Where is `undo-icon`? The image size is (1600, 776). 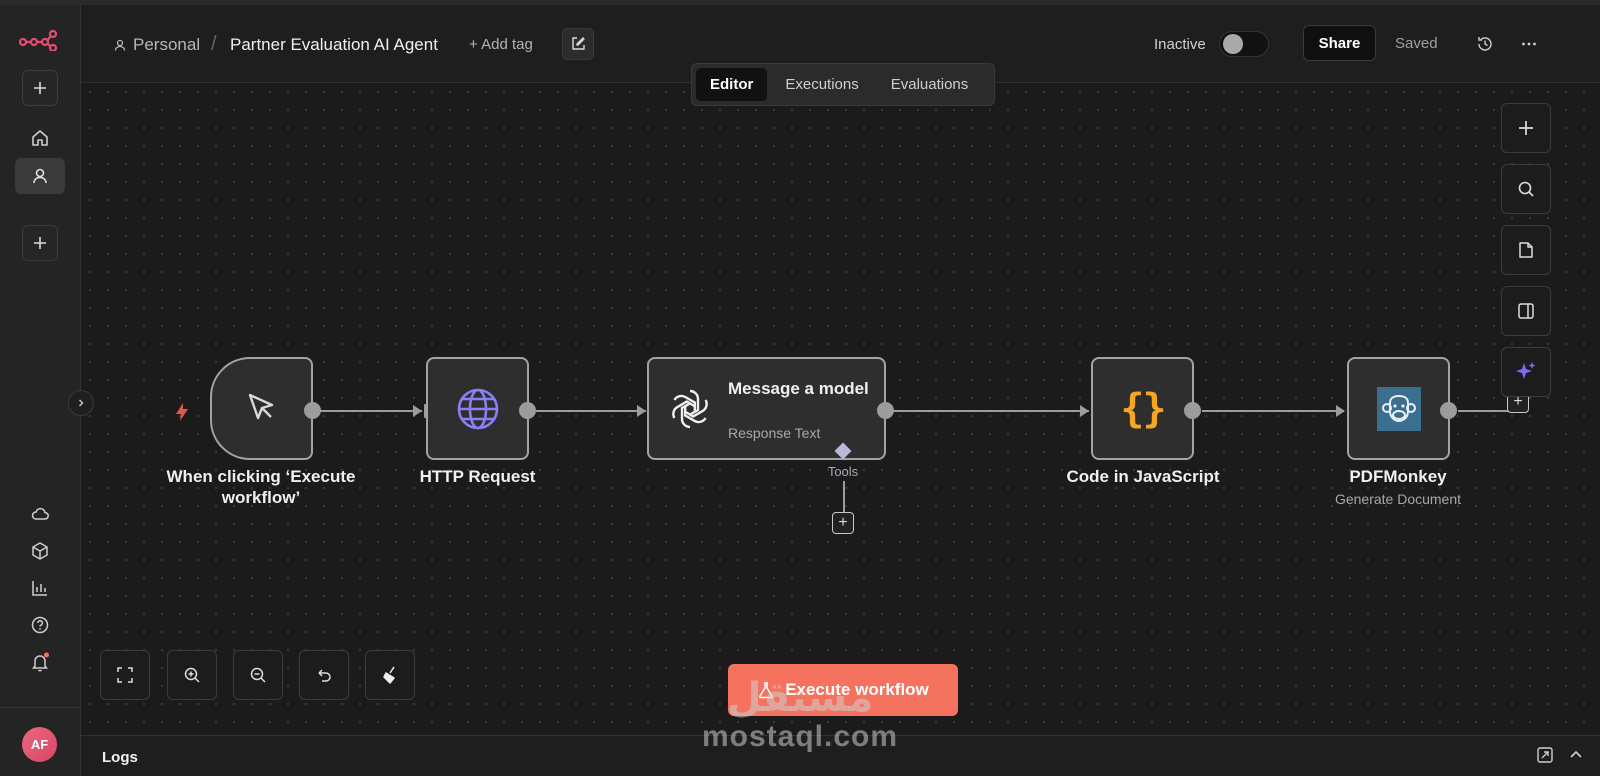 undo-icon is located at coordinates (324, 675).